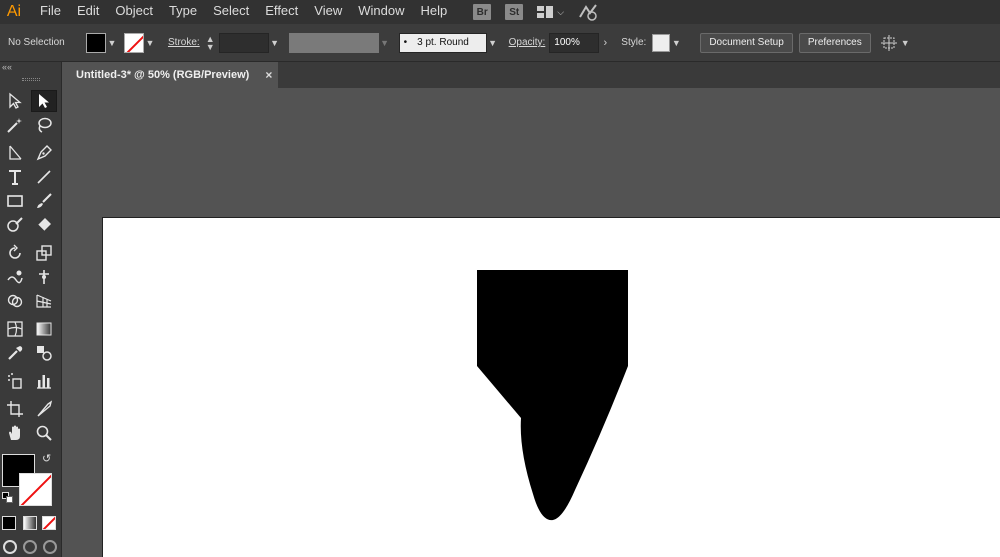 This screenshot has width=1000, height=557. What do you see at coordinates (15, 177) in the screenshot?
I see `type-tool-icon` at bounding box center [15, 177].